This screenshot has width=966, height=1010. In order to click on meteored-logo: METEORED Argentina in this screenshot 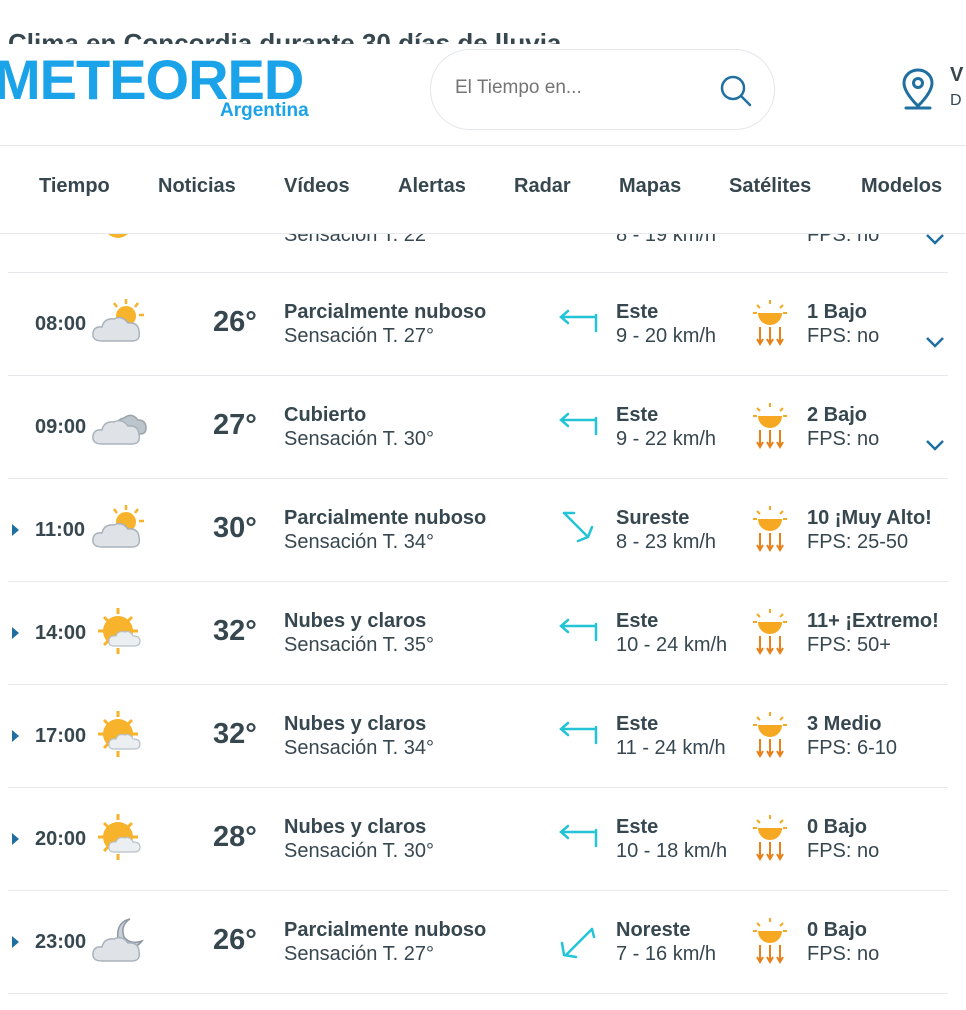, I will do `click(167, 92)`.